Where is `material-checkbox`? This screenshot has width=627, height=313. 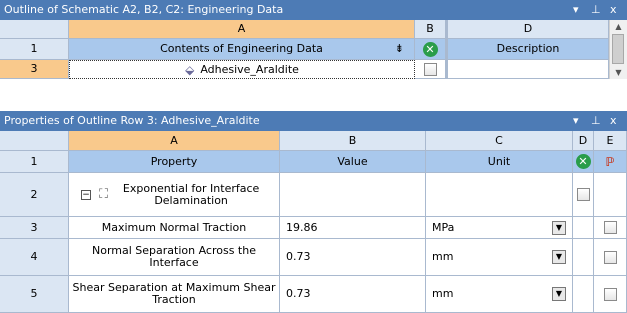 material-checkbox is located at coordinates (430, 69).